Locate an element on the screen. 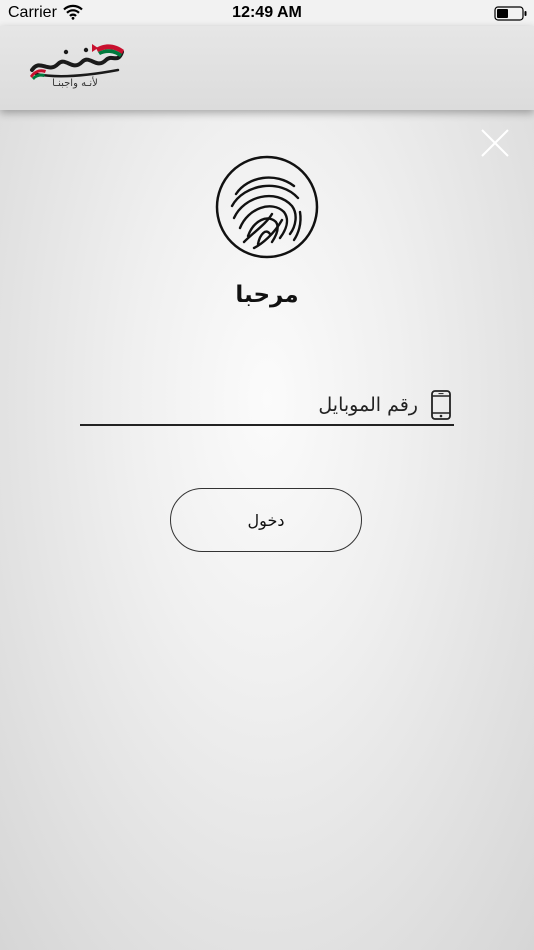  close-icon is located at coordinates (495, 143).